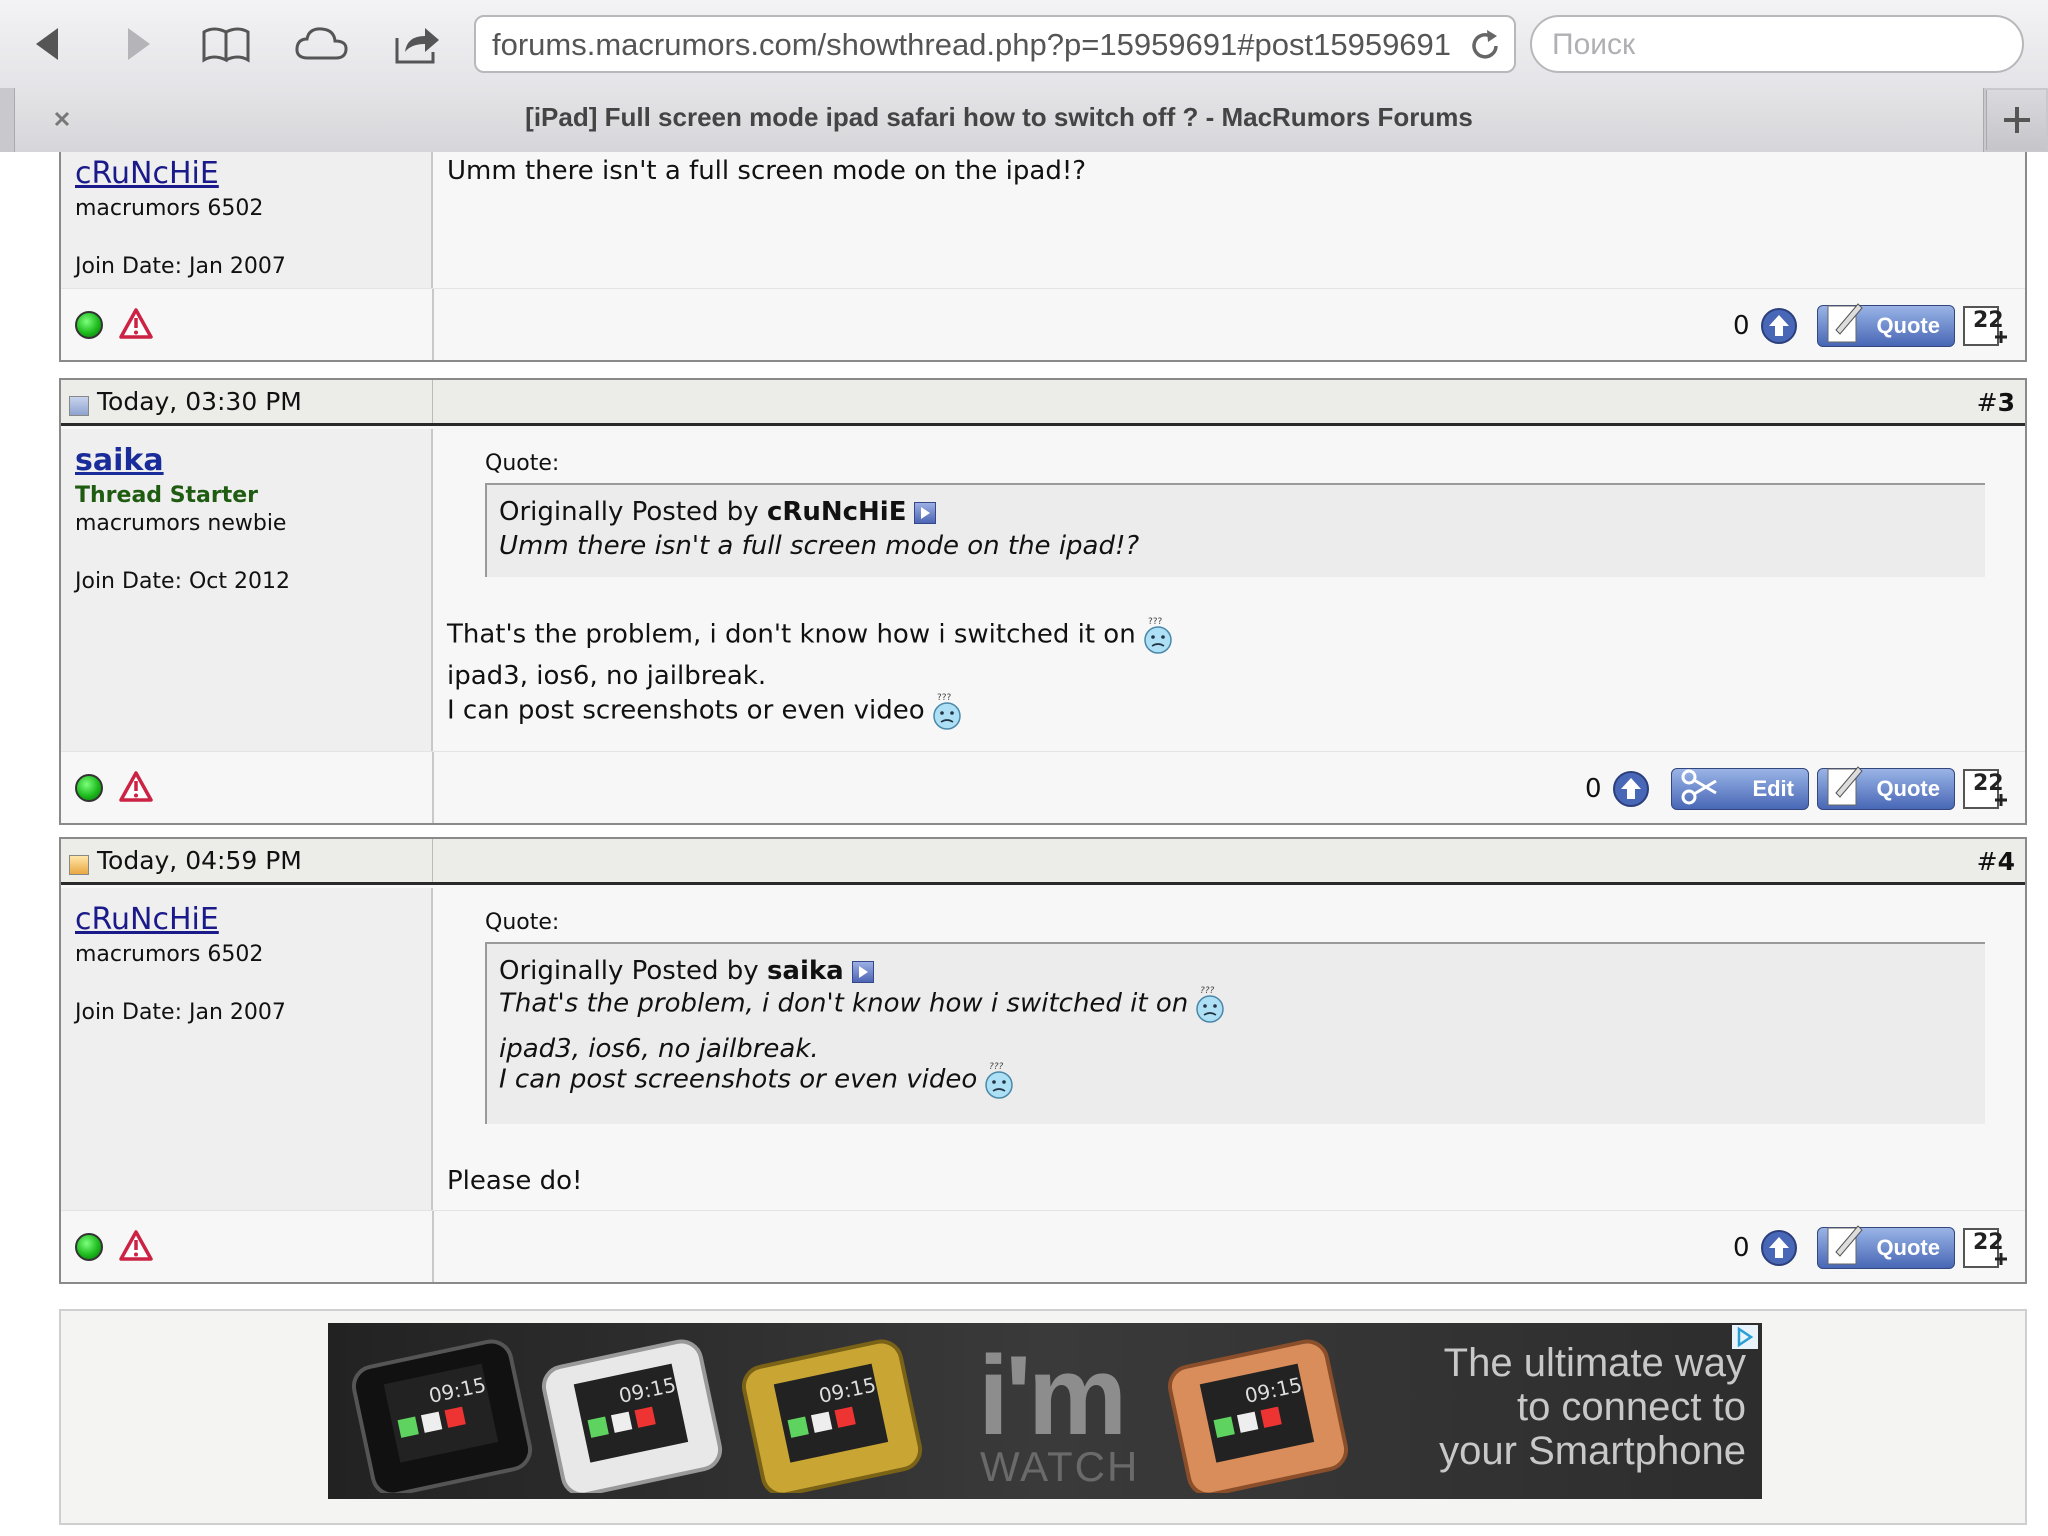 The width and height of the screenshot is (2048, 1536). I want to click on quote-author: cRuNcHiE, so click(836, 512).